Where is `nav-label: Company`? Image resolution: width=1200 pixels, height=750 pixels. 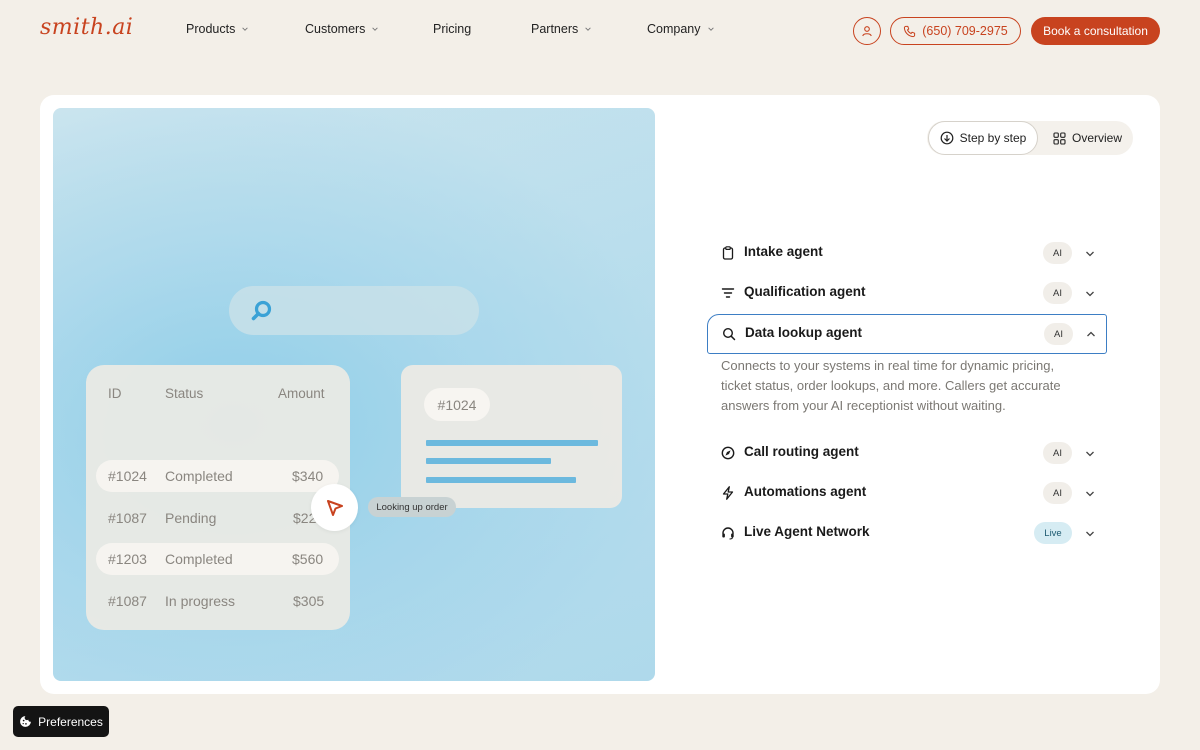
nav-label: Company is located at coordinates (674, 29).